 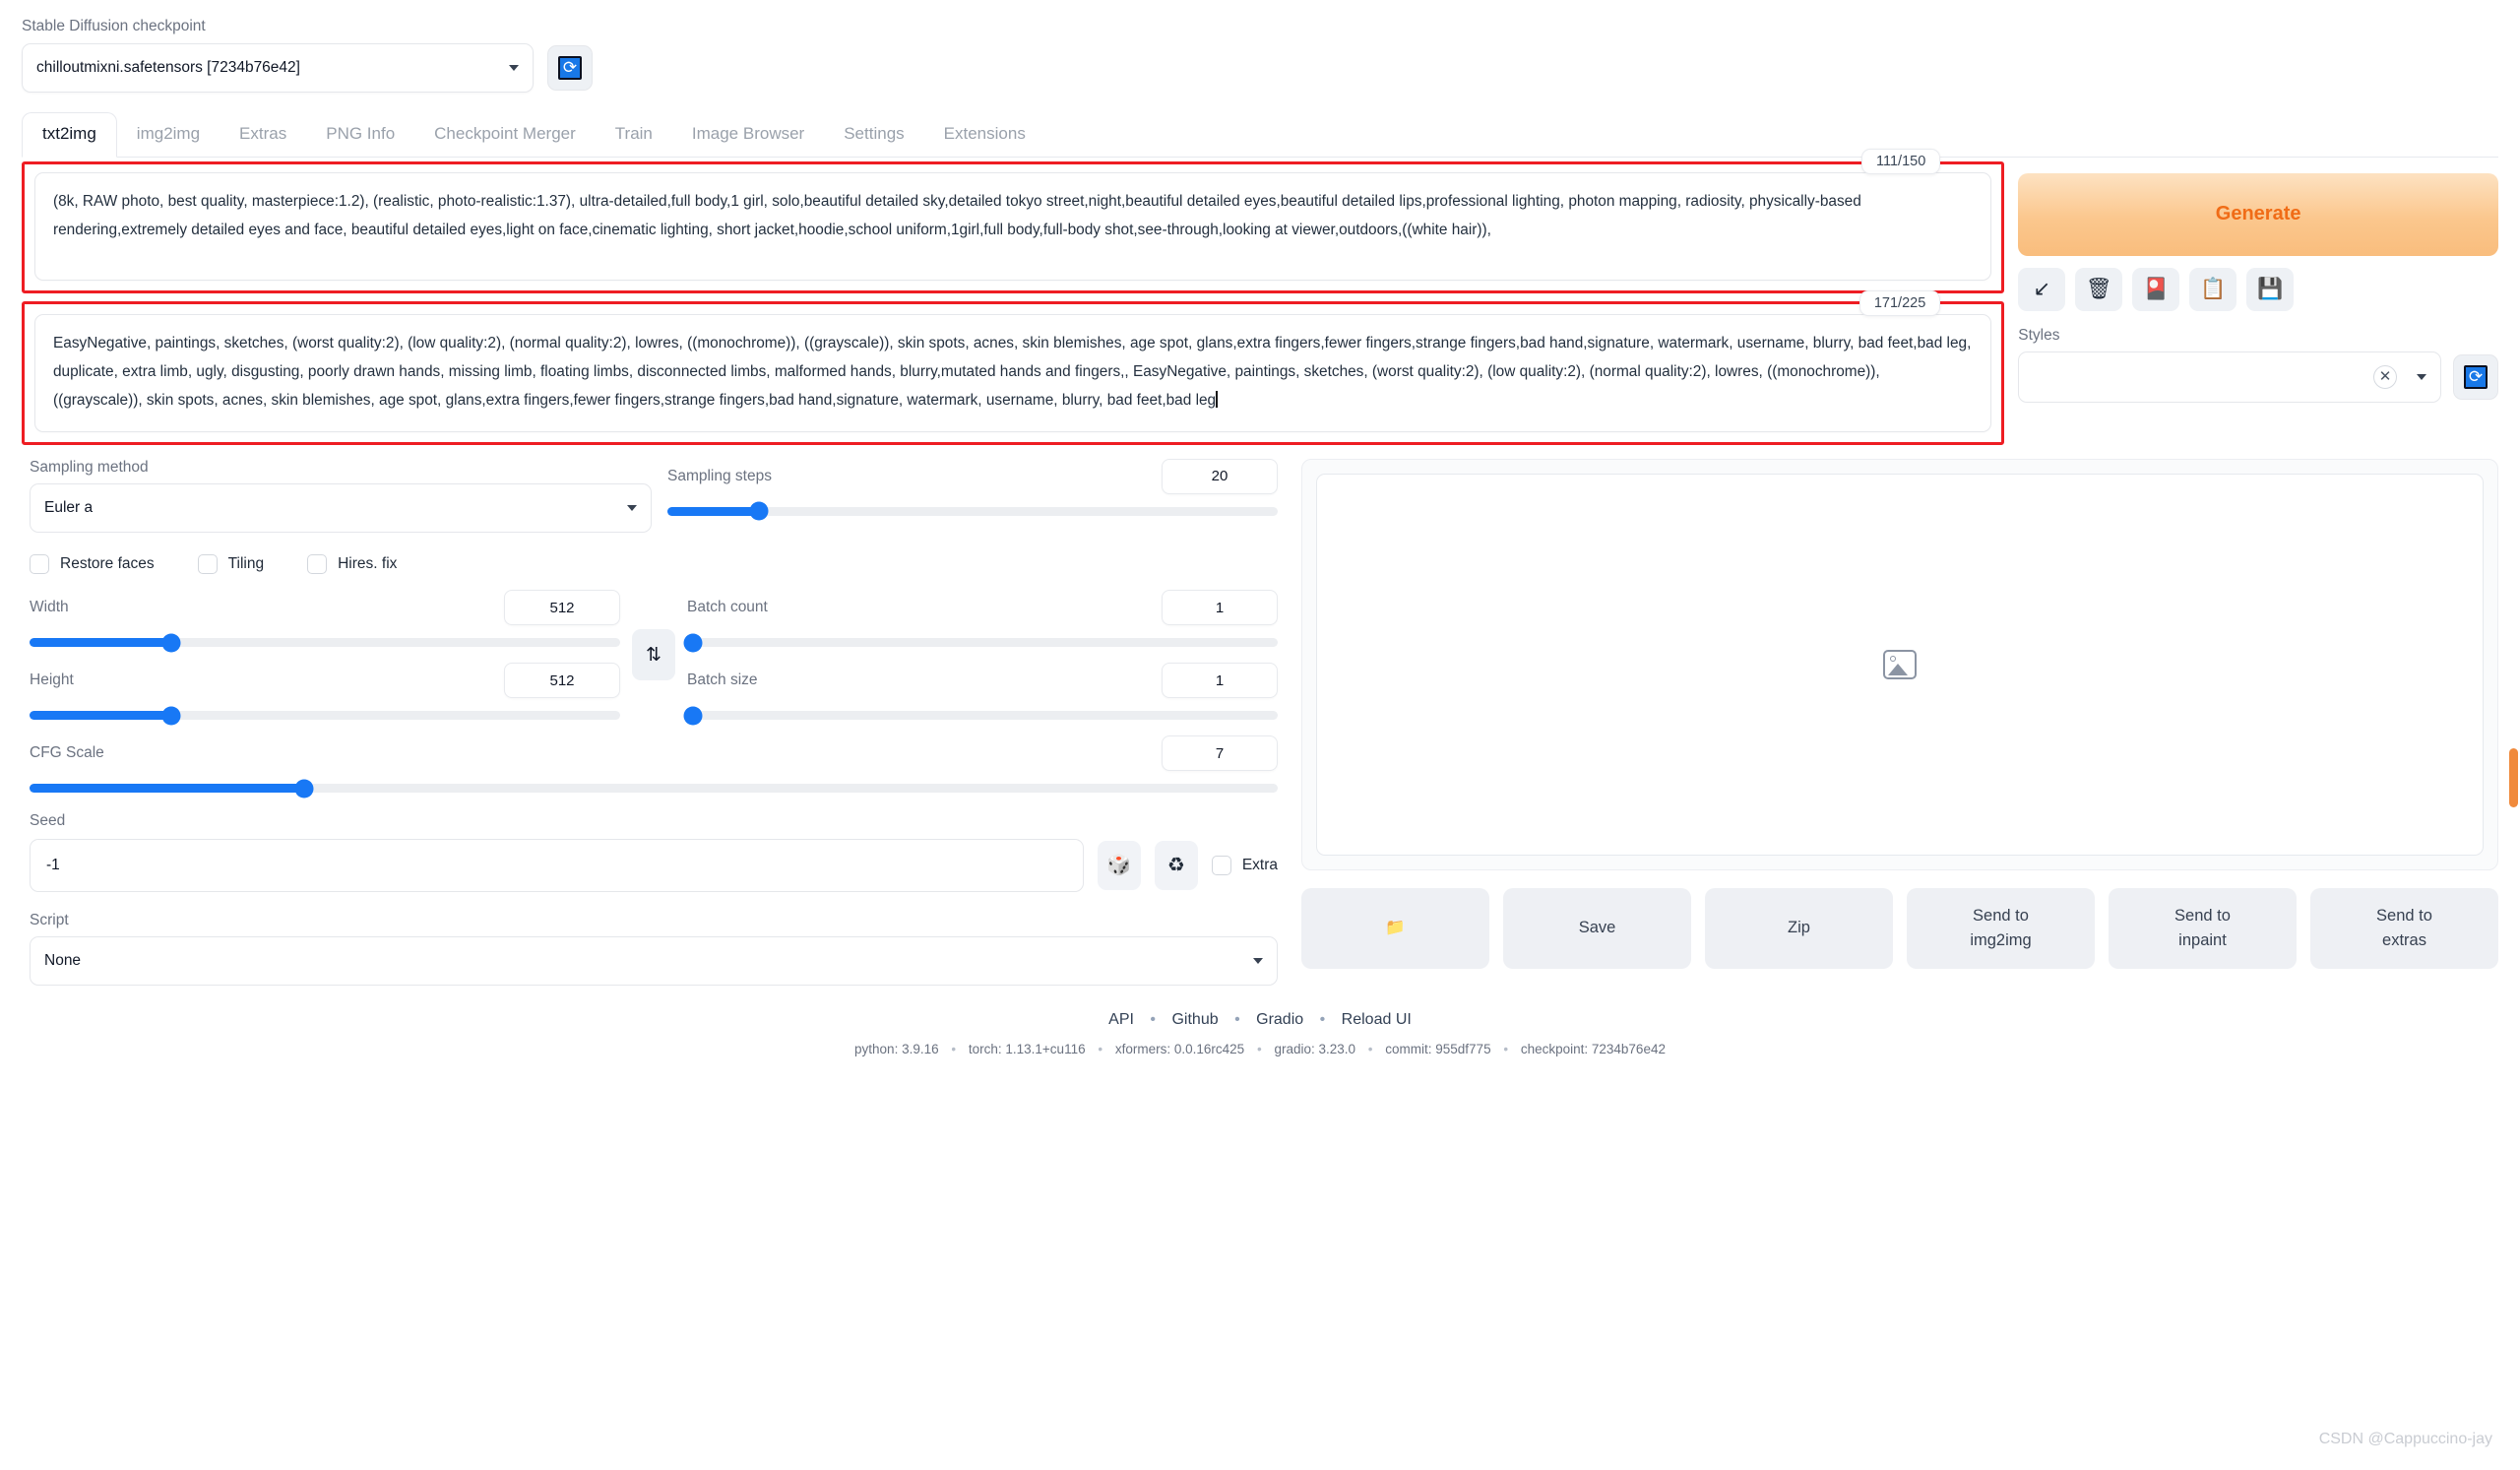 I want to click on tab-extensions: Extensions, so click(x=984, y=135).